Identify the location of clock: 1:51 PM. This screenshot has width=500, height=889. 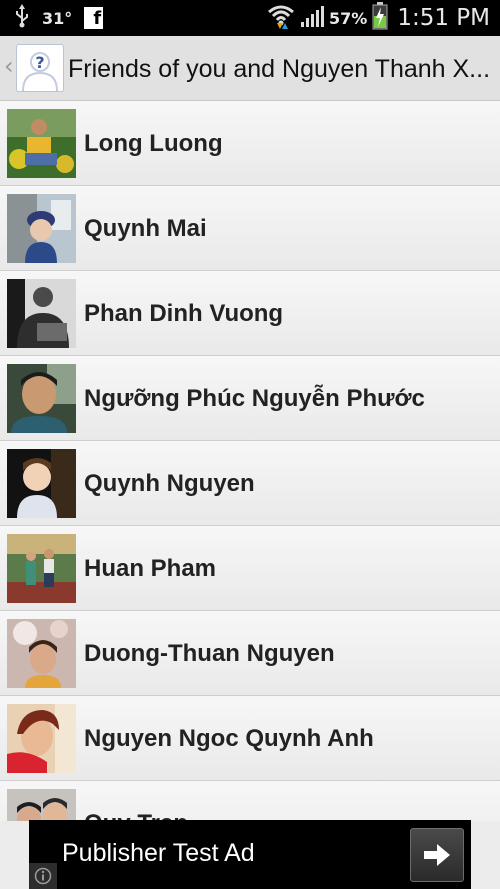
(443, 18).